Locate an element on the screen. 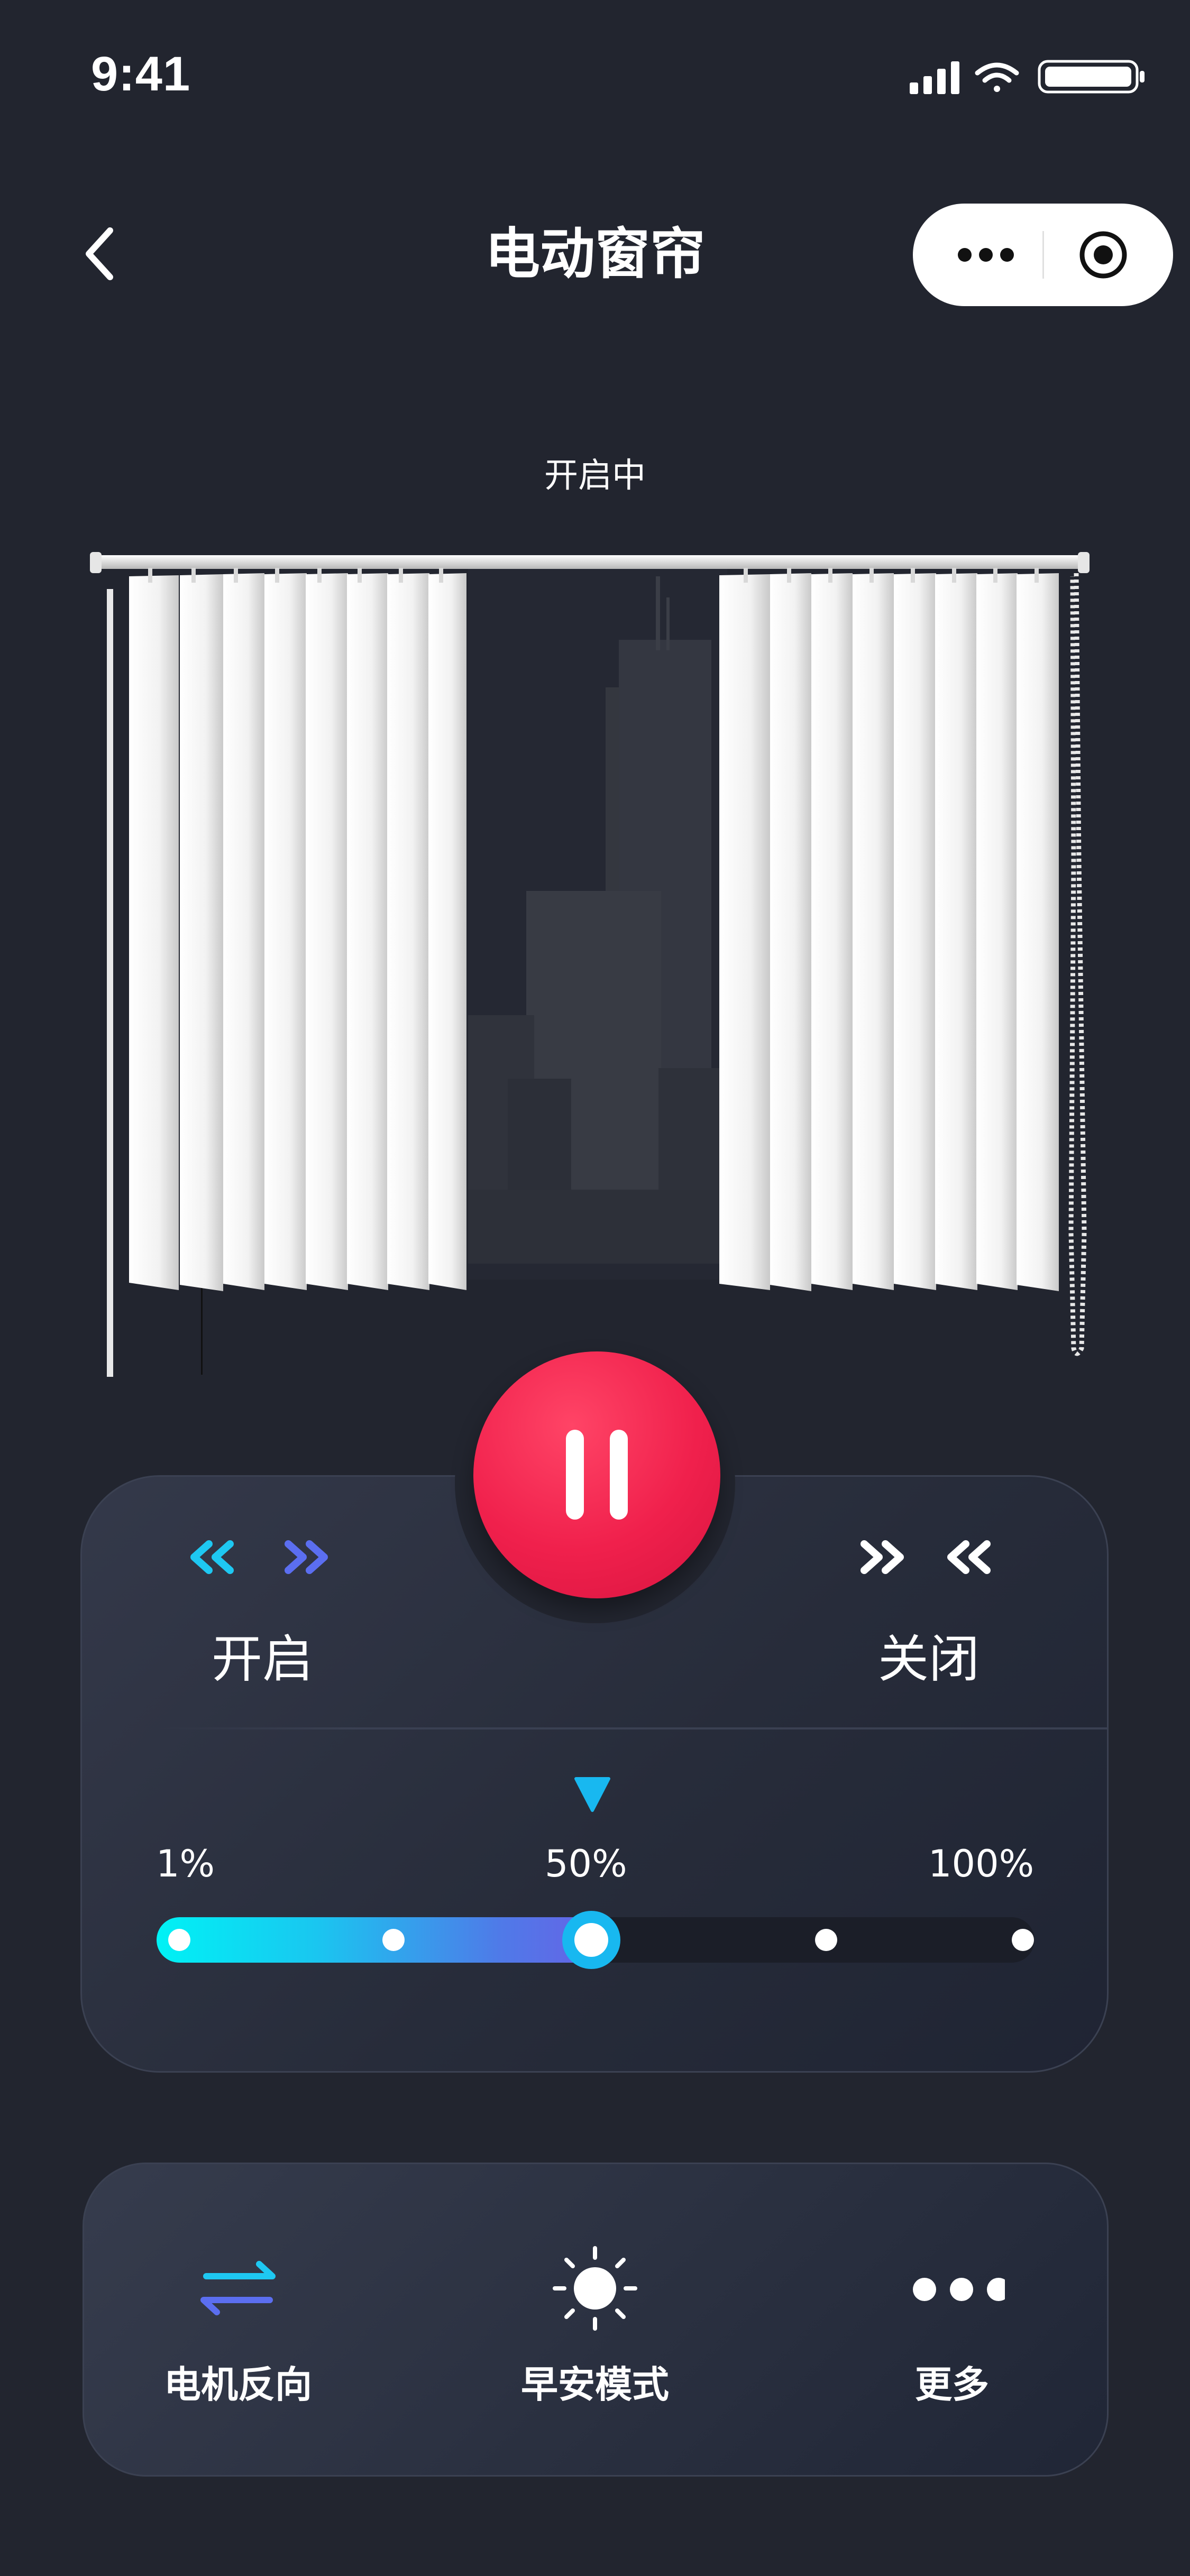  more-dots-icon is located at coordinates (959, 2289).